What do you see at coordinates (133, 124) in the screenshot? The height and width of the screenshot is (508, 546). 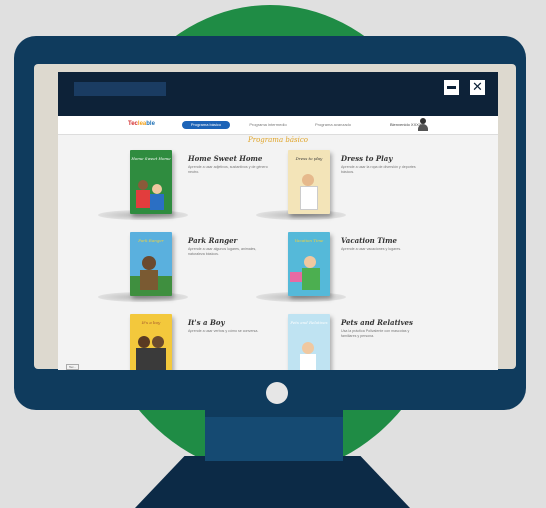 I see `logo-part-1: Tec` at bounding box center [133, 124].